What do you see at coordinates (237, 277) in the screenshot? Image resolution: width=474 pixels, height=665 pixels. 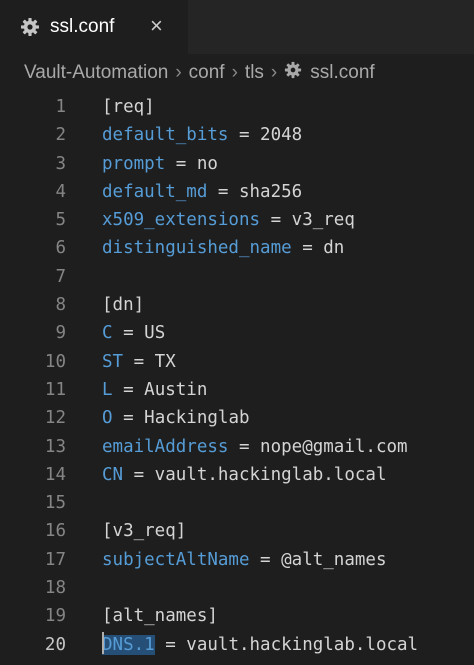 I see `code-line: 7` at bounding box center [237, 277].